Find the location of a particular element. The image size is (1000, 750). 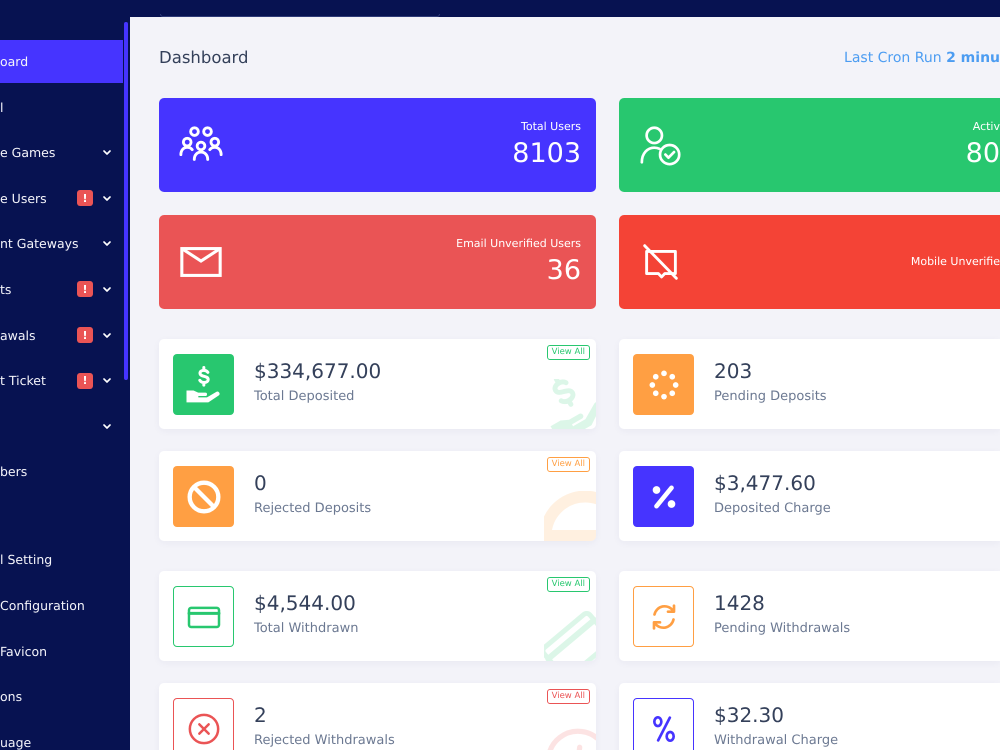

sidebar-item: e Games is located at coordinates (61, 152).